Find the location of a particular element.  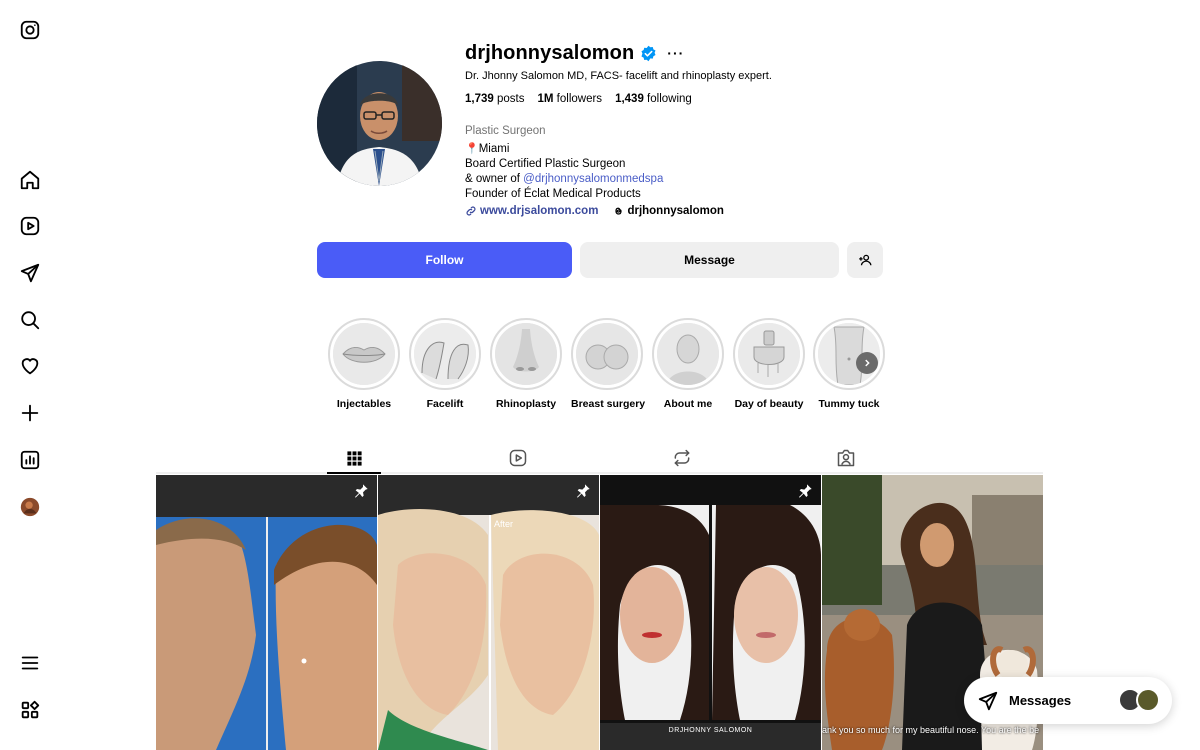

tagged-icon is located at coordinates (846, 458).